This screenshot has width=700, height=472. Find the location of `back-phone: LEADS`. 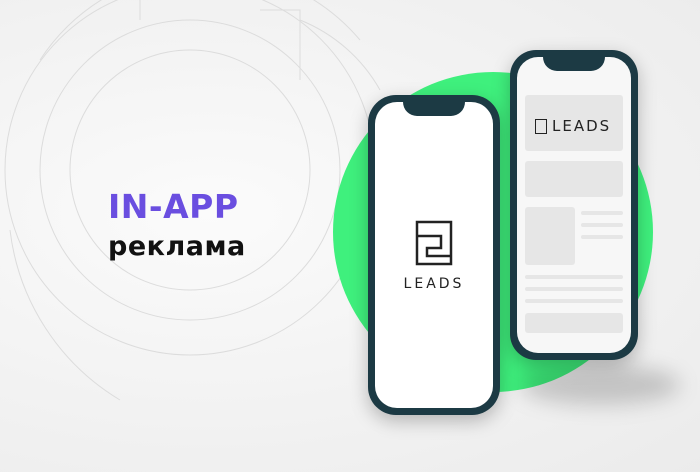

back-phone: LEADS is located at coordinates (574, 205).